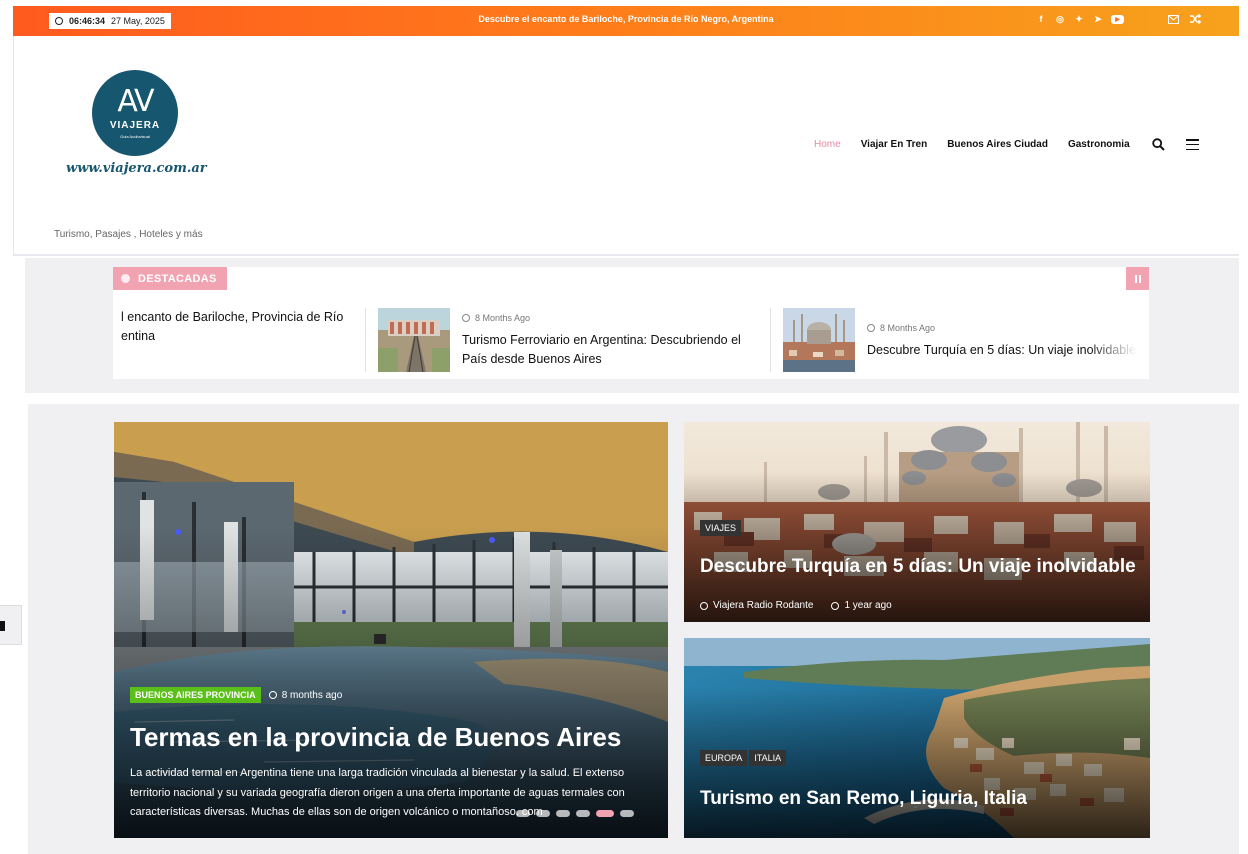  I want to click on hero-time-text: 8 months ago, so click(312, 695).